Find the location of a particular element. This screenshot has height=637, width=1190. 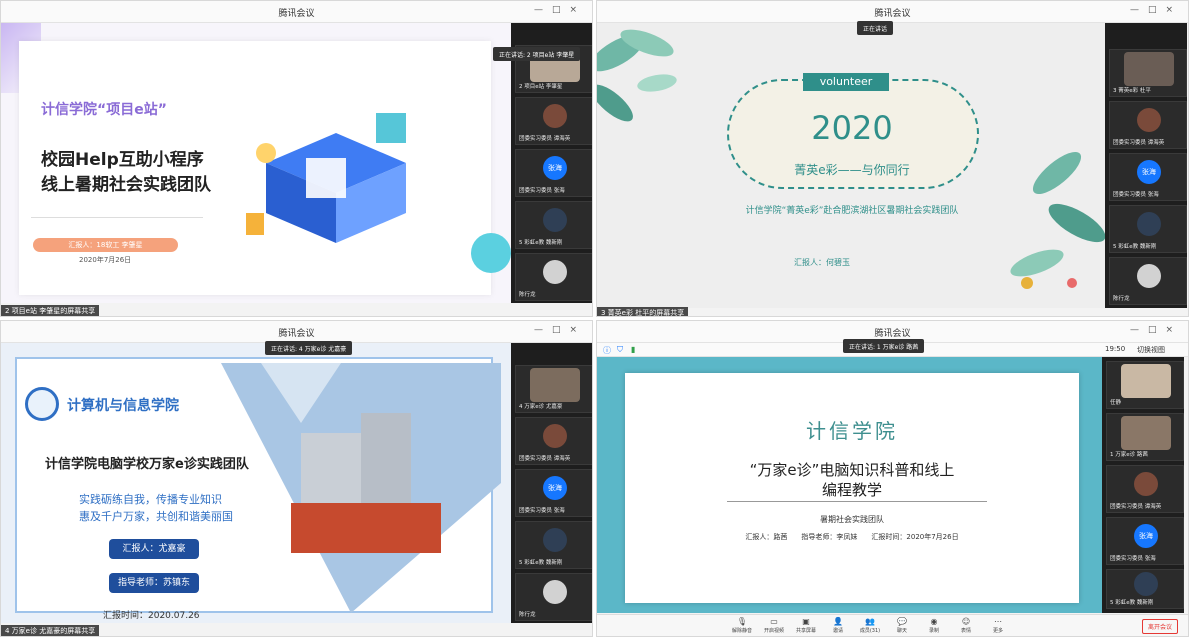

slide-title-1: “万家e诊”电脑知识科普和线上 is located at coordinates (852, 470).